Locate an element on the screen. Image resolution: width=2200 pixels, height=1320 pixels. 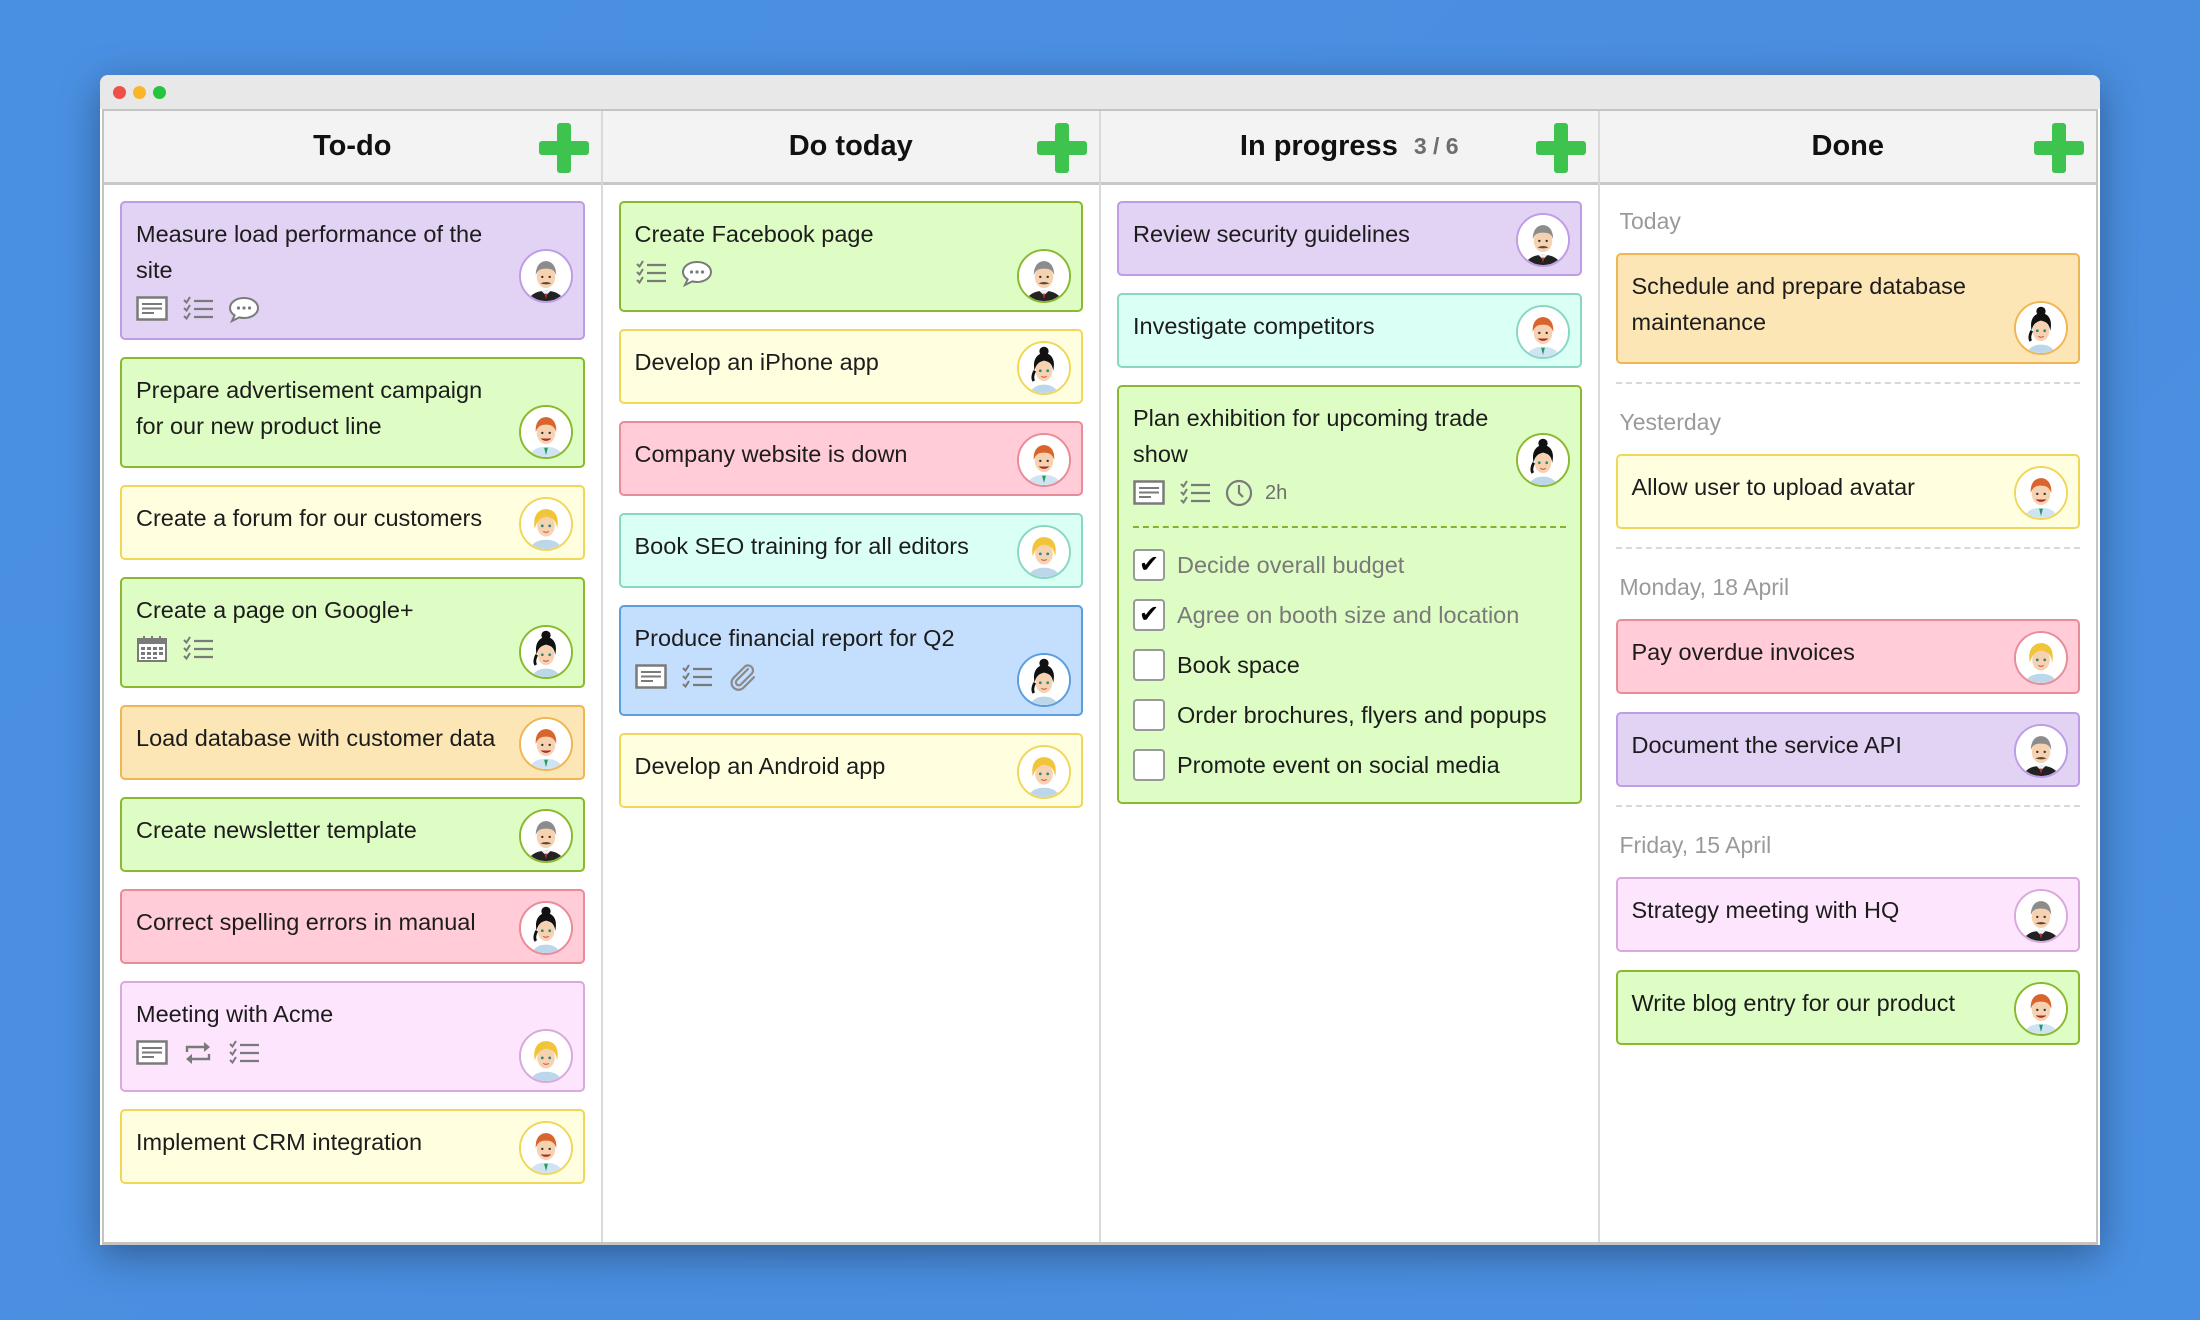
task-card: Investigate competitors is located at coordinates (1349, 330).